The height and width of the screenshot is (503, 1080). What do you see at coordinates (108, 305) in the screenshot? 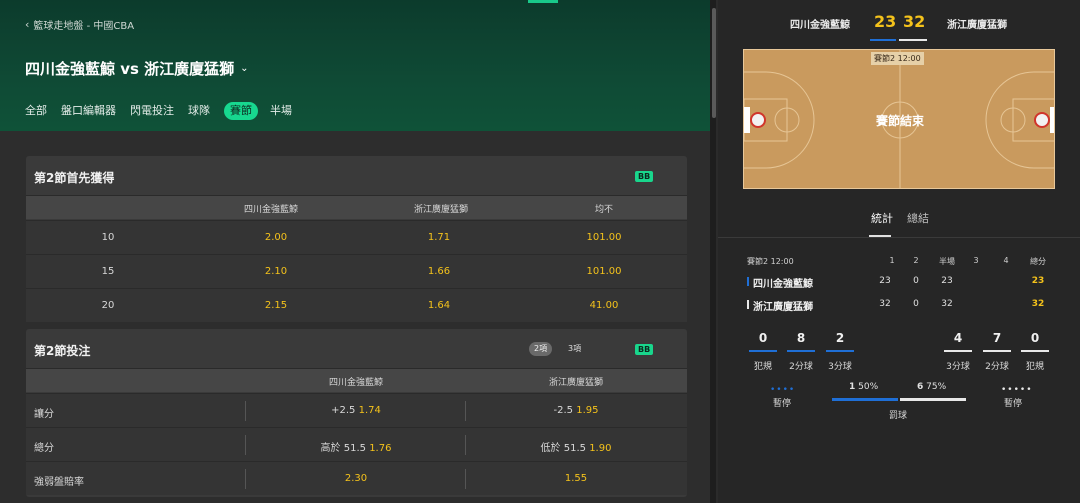
I see `row-label: 20` at bounding box center [108, 305].